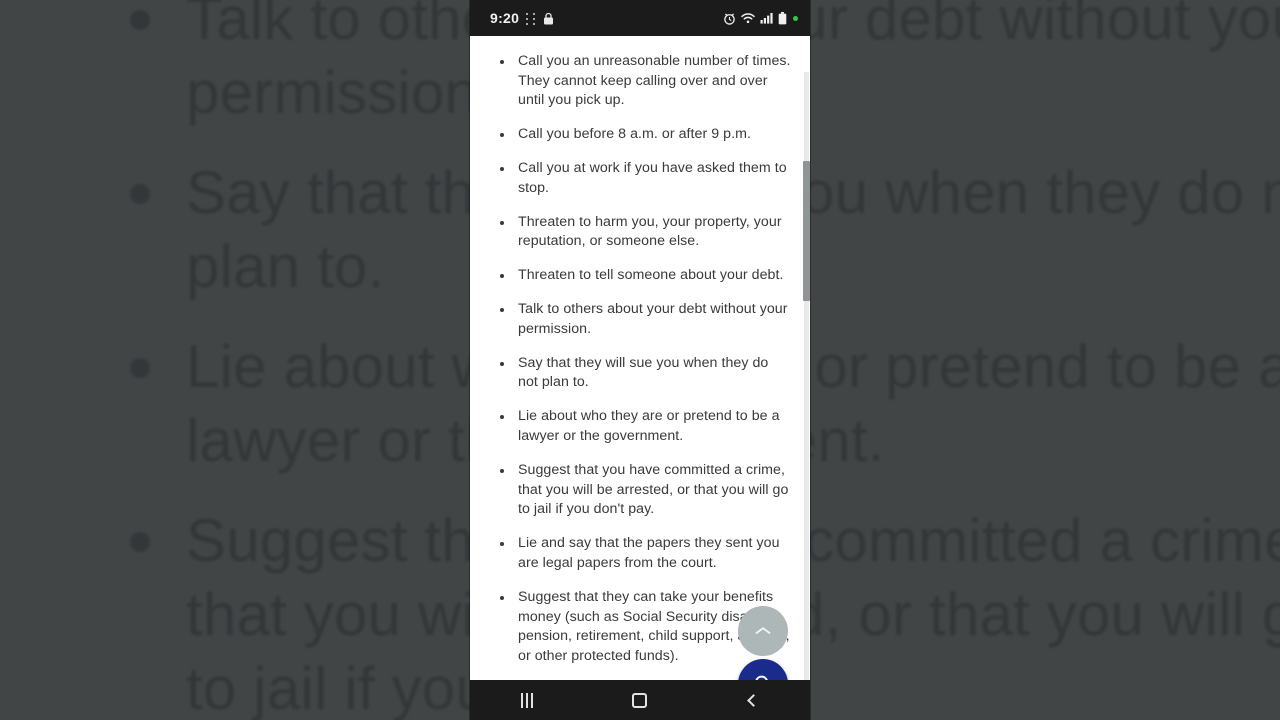 The width and height of the screenshot is (1280, 720). I want to click on home-button, so click(640, 700).